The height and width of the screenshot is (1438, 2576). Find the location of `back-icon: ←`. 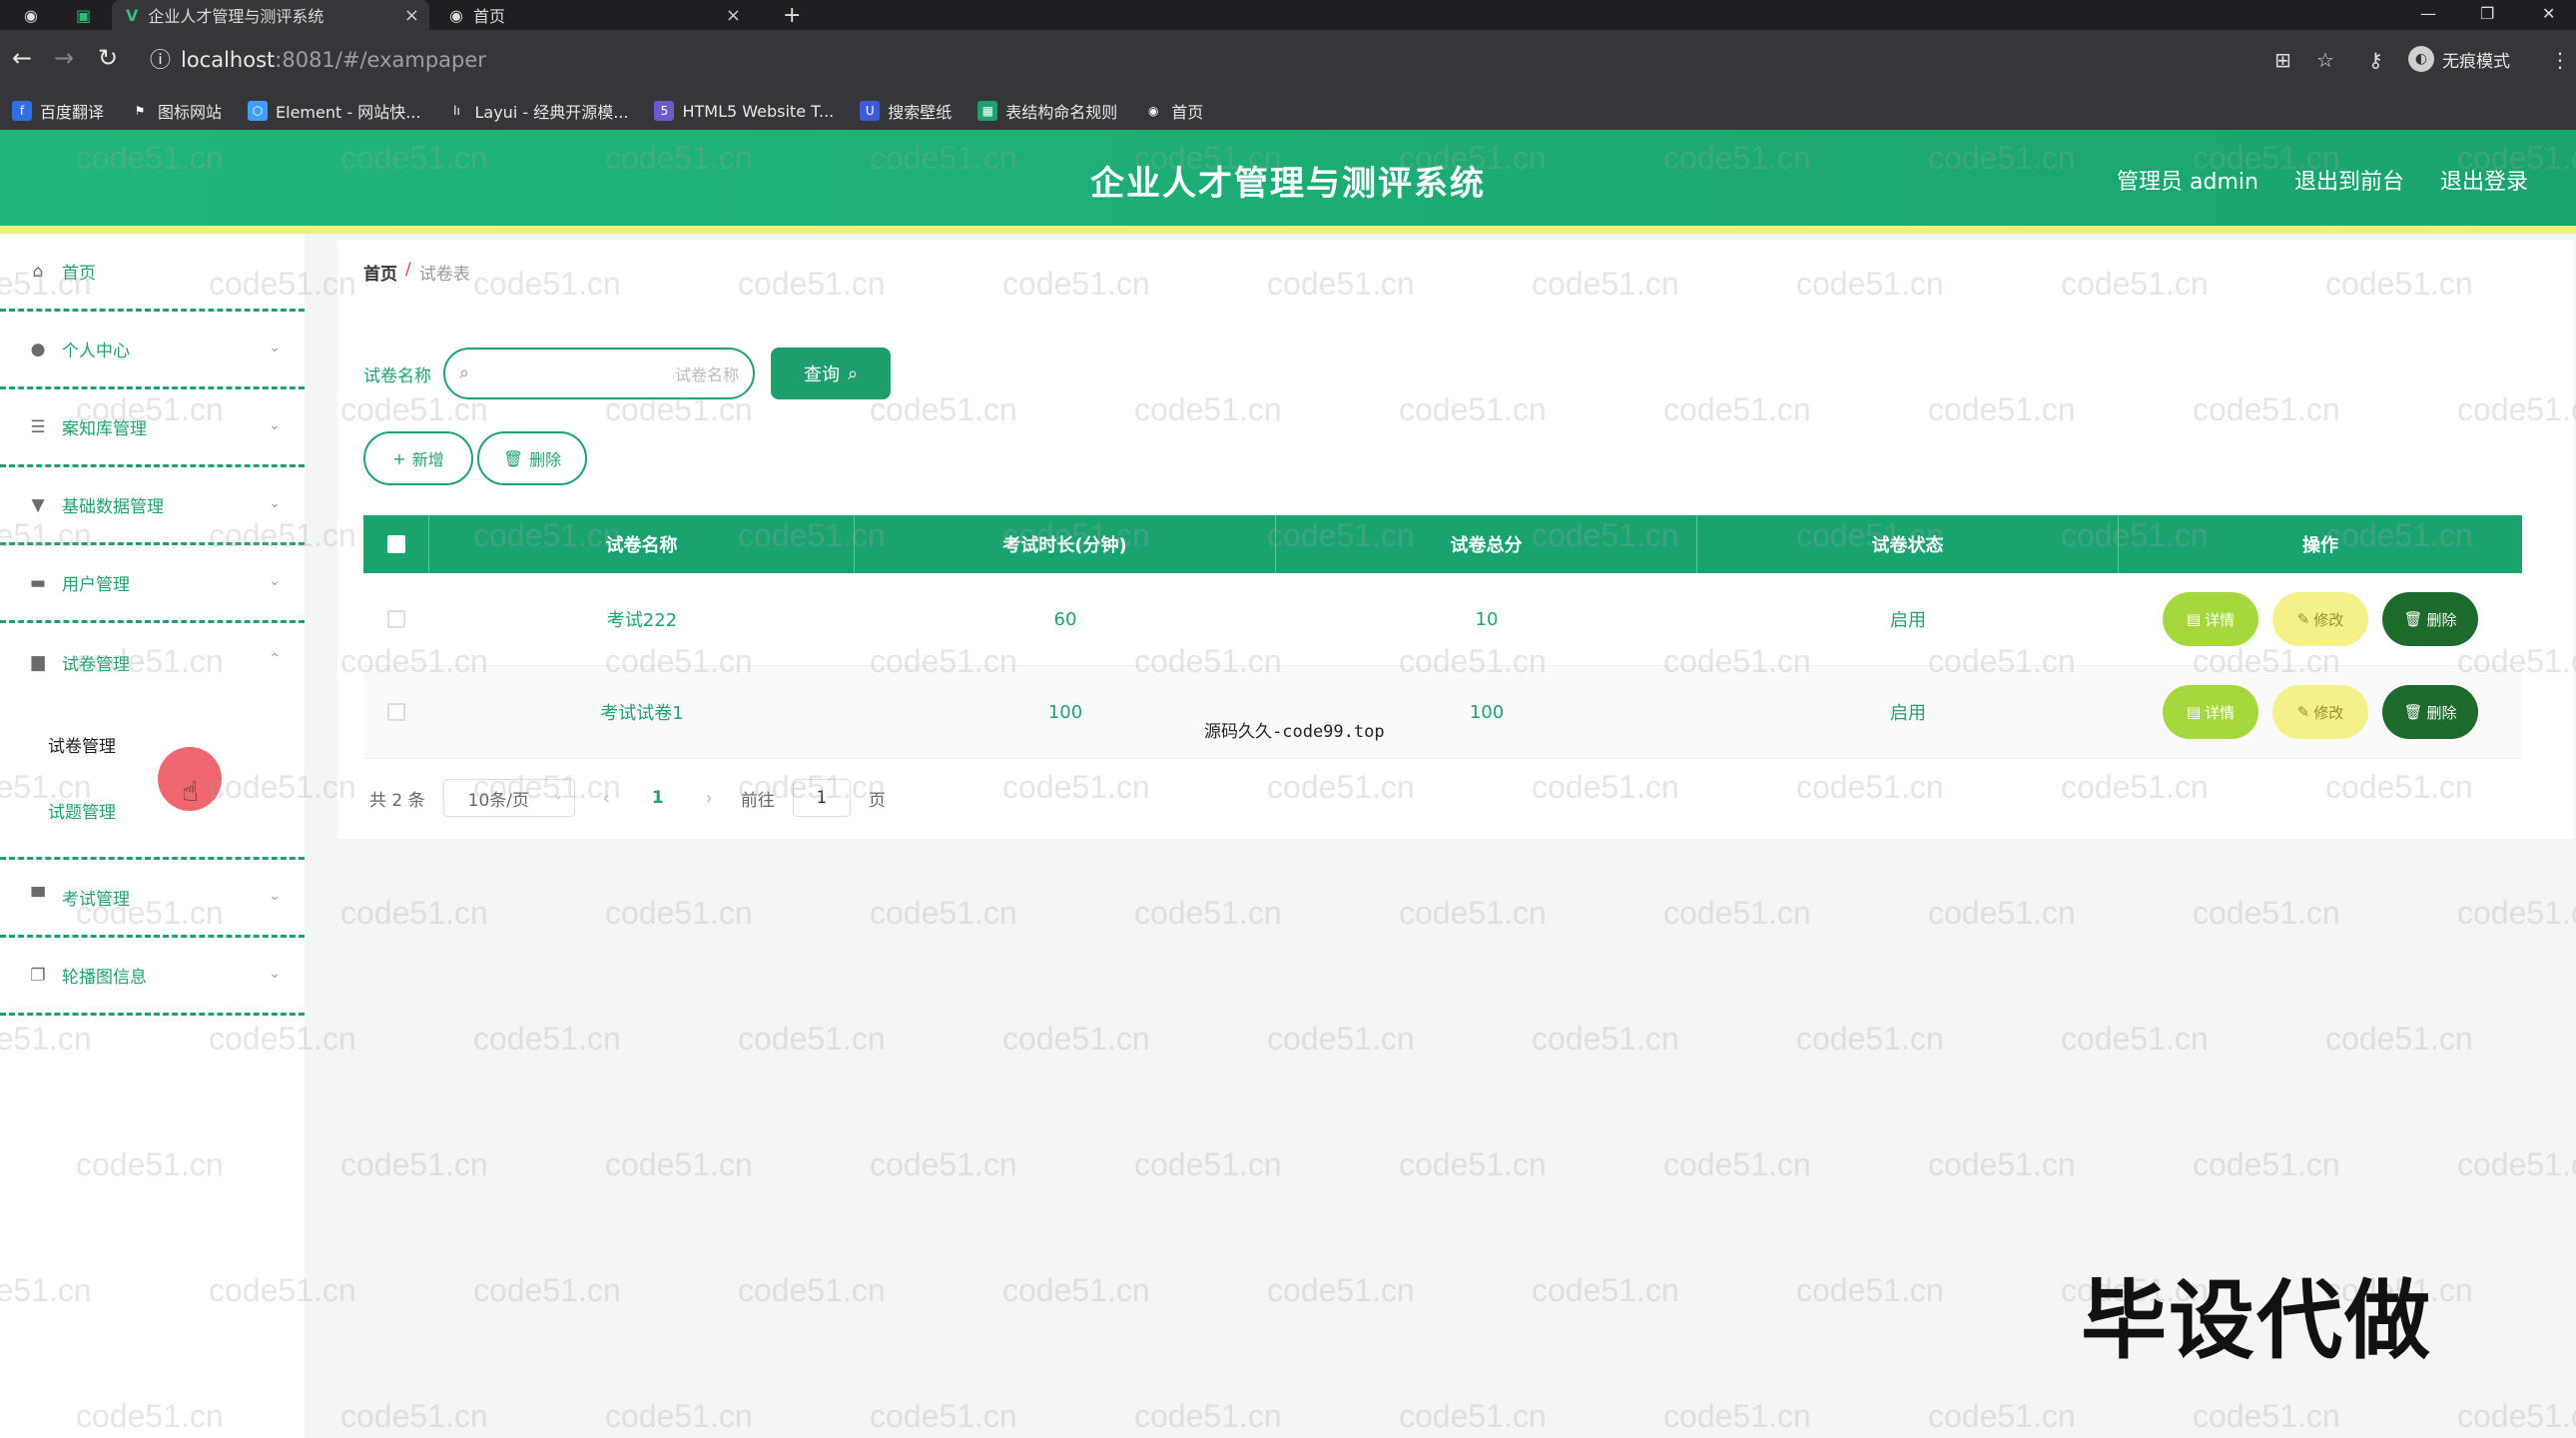

back-icon: ← is located at coordinates (22, 58).